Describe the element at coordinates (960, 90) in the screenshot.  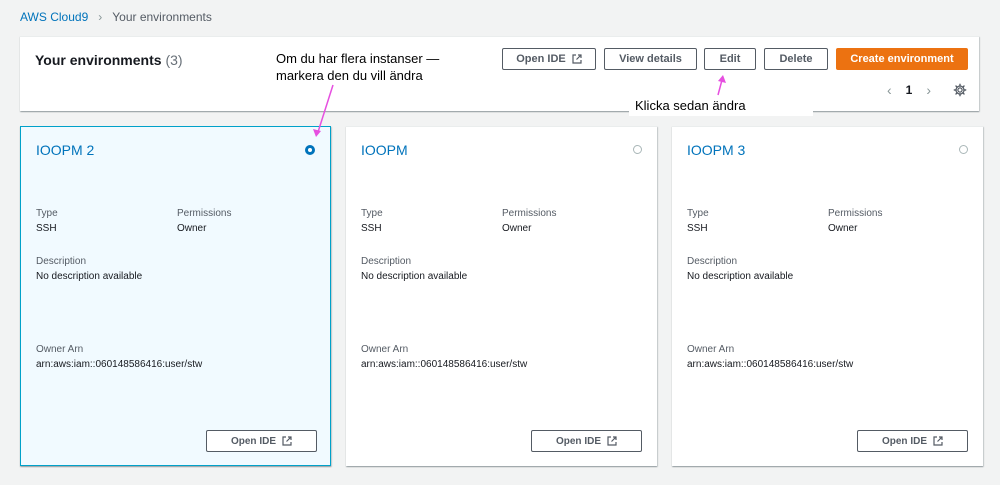
I see `gear-icon` at that location.